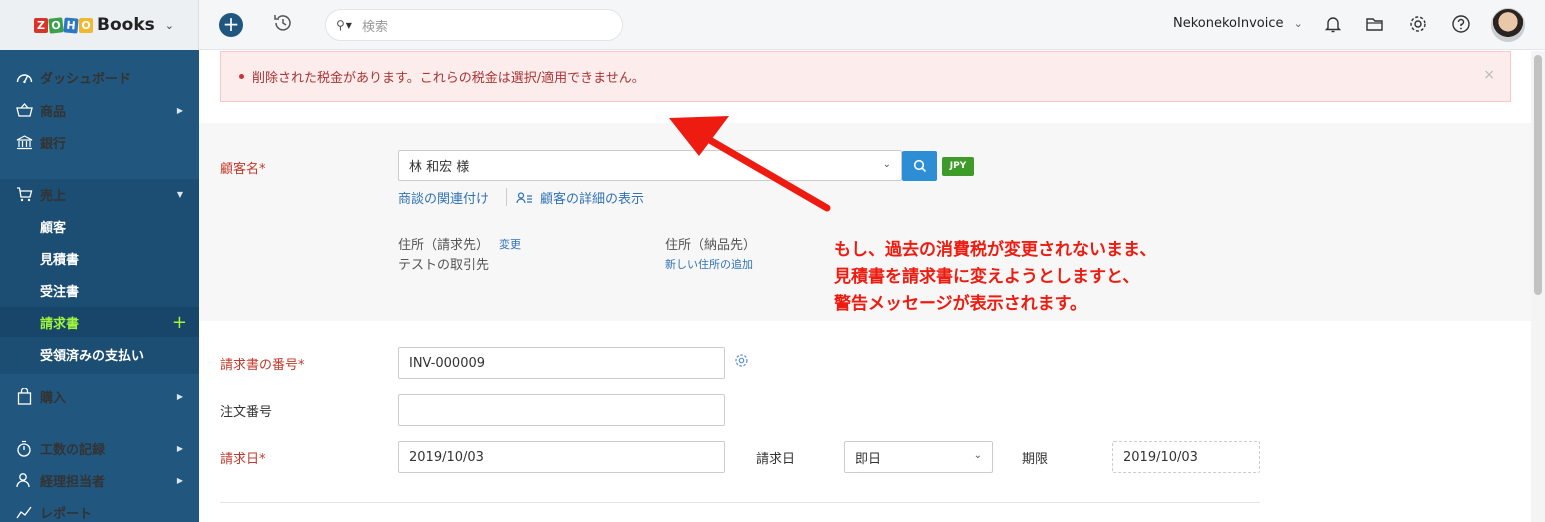 This screenshot has width=1545, height=522. I want to click on sidebar-item-banking: 銀行, so click(99, 142).